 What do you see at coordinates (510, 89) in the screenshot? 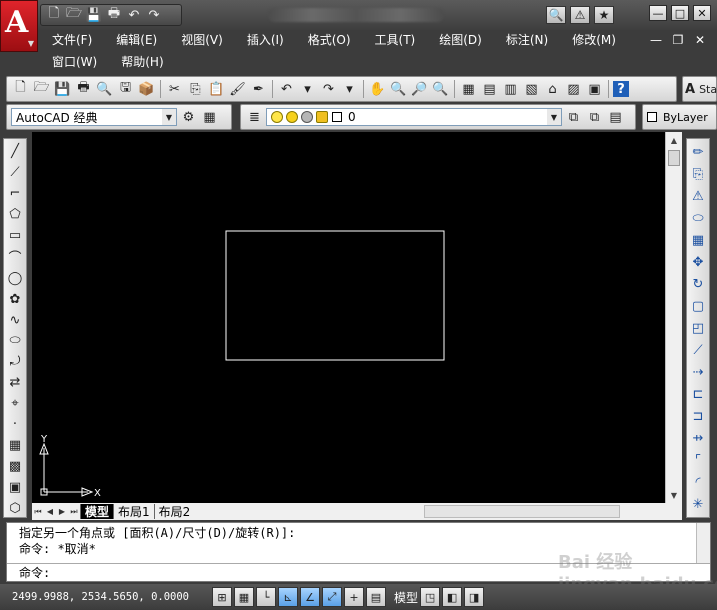
I see `tool-palettes-icon: ▥` at bounding box center [510, 89].